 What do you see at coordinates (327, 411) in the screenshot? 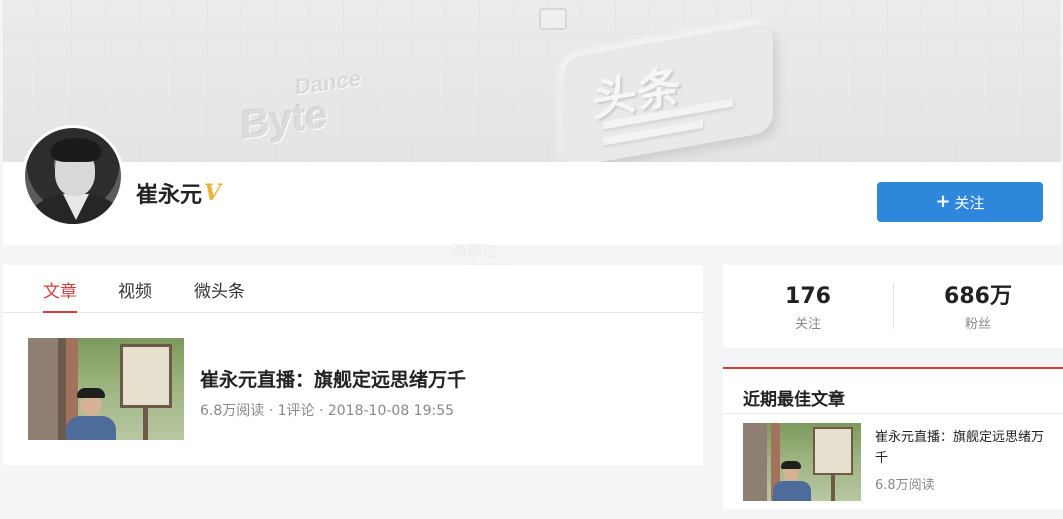
I see `article-meta: 6.8万阅读 · 1评论 · 2018-10-08 19:55` at bounding box center [327, 411].